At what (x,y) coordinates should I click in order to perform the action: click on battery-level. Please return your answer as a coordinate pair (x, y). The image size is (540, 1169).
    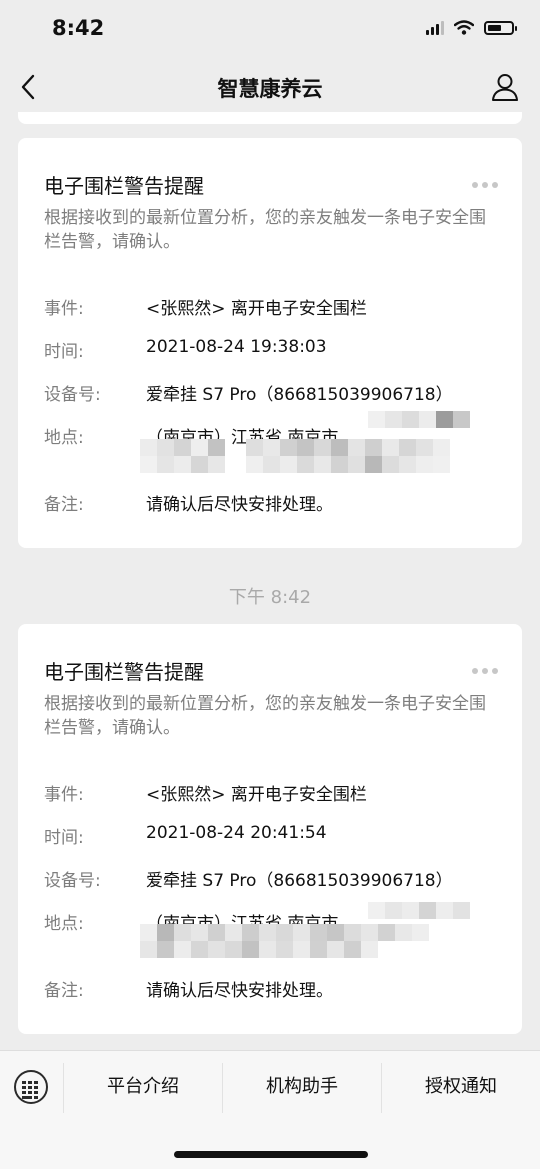
    Looking at the image, I should click on (494, 27).